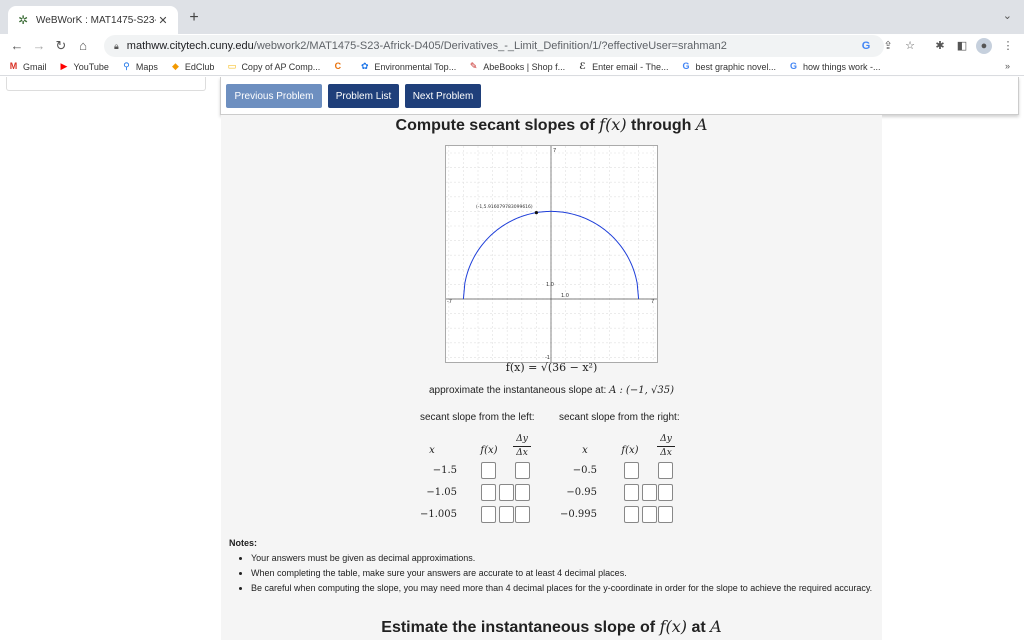 This screenshot has height=640, width=1024. Describe the element at coordinates (35, 66) in the screenshot. I see `bookmark-label: Gmail` at that location.